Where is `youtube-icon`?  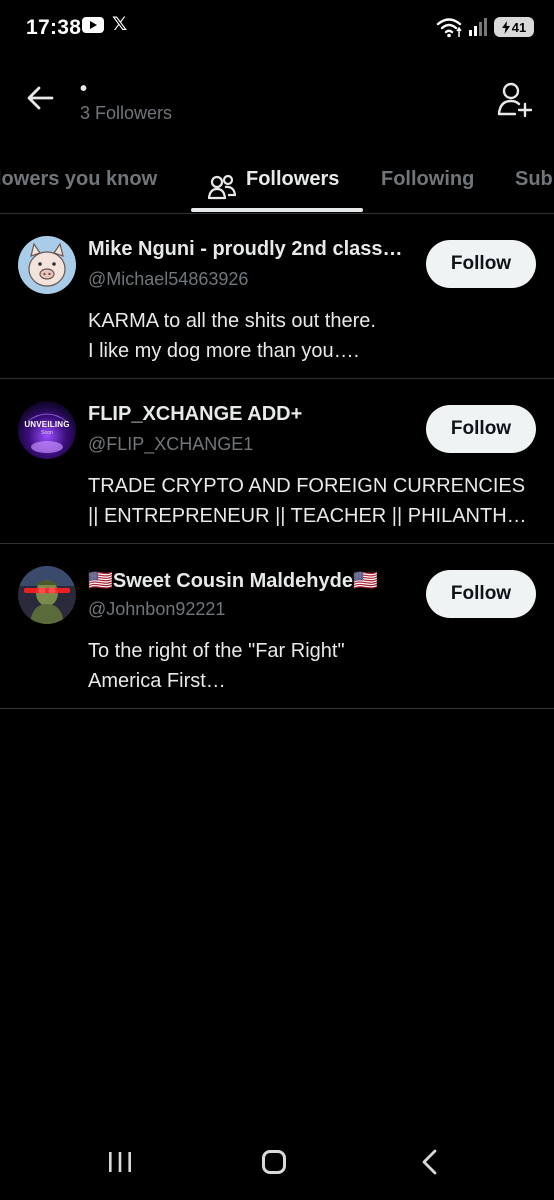 youtube-icon is located at coordinates (93, 25).